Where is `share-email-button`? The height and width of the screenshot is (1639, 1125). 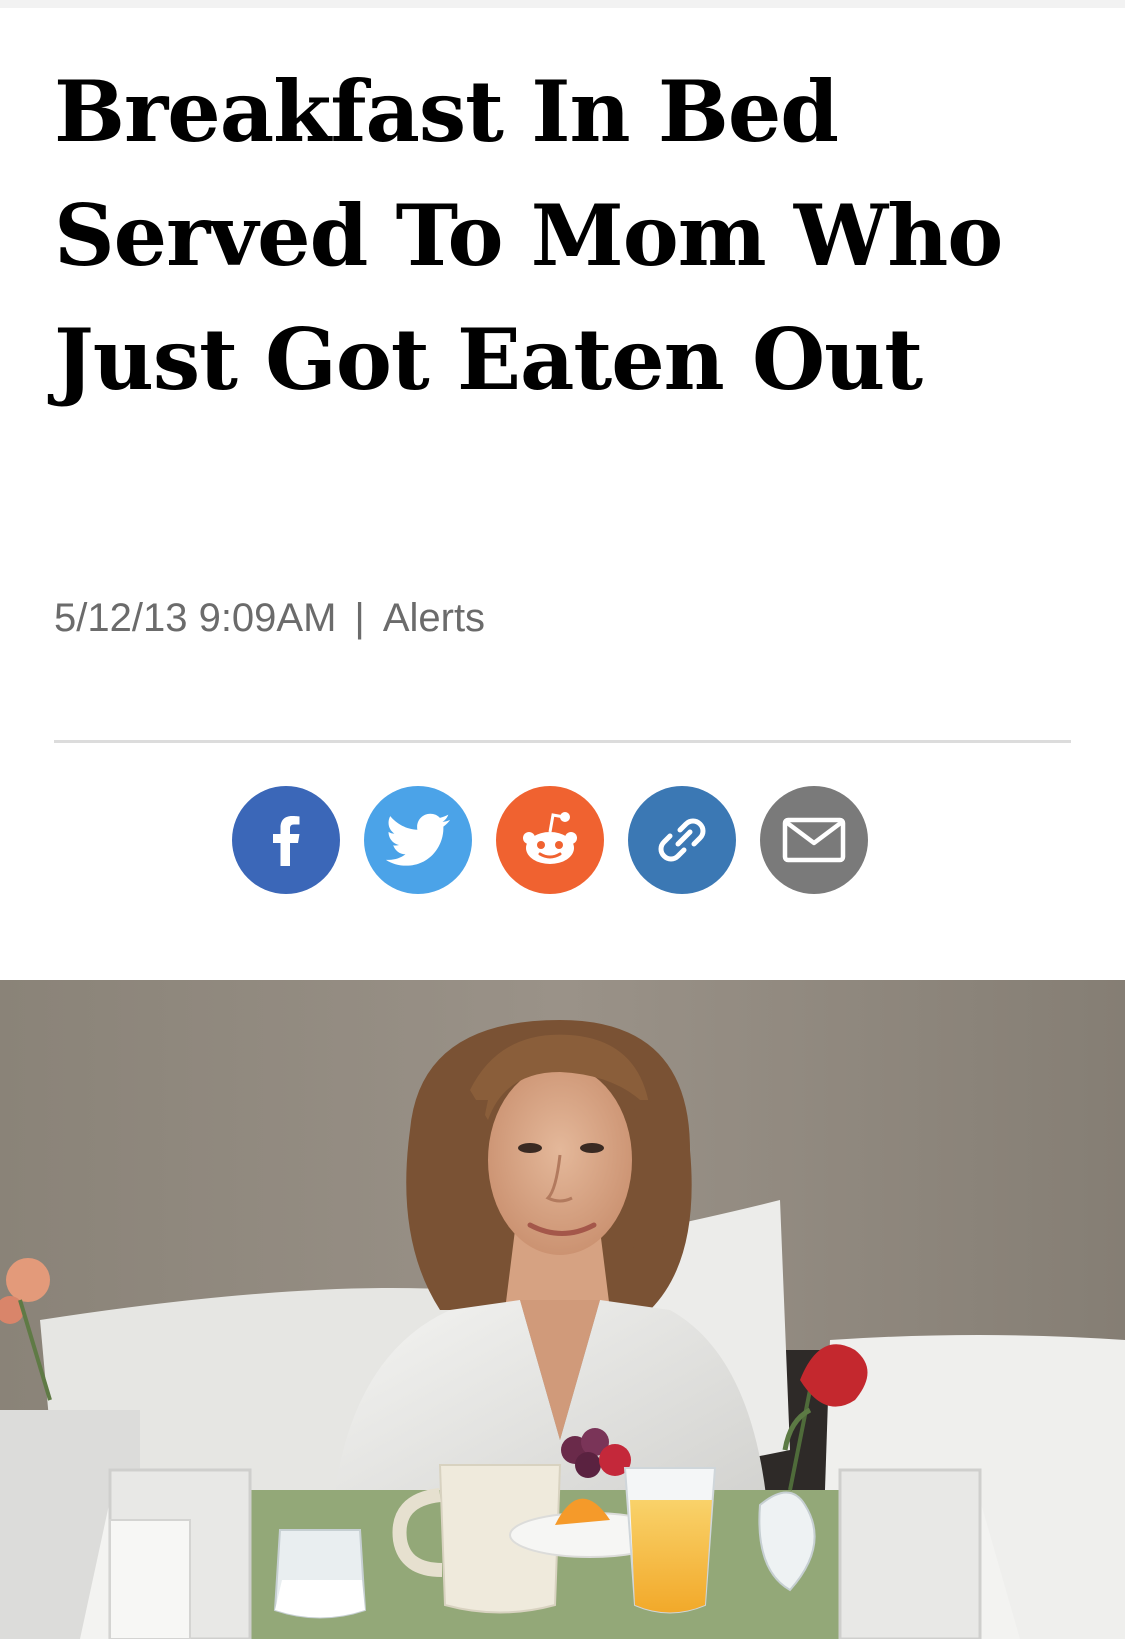 share-email-button is located at coordinates (814, 840).